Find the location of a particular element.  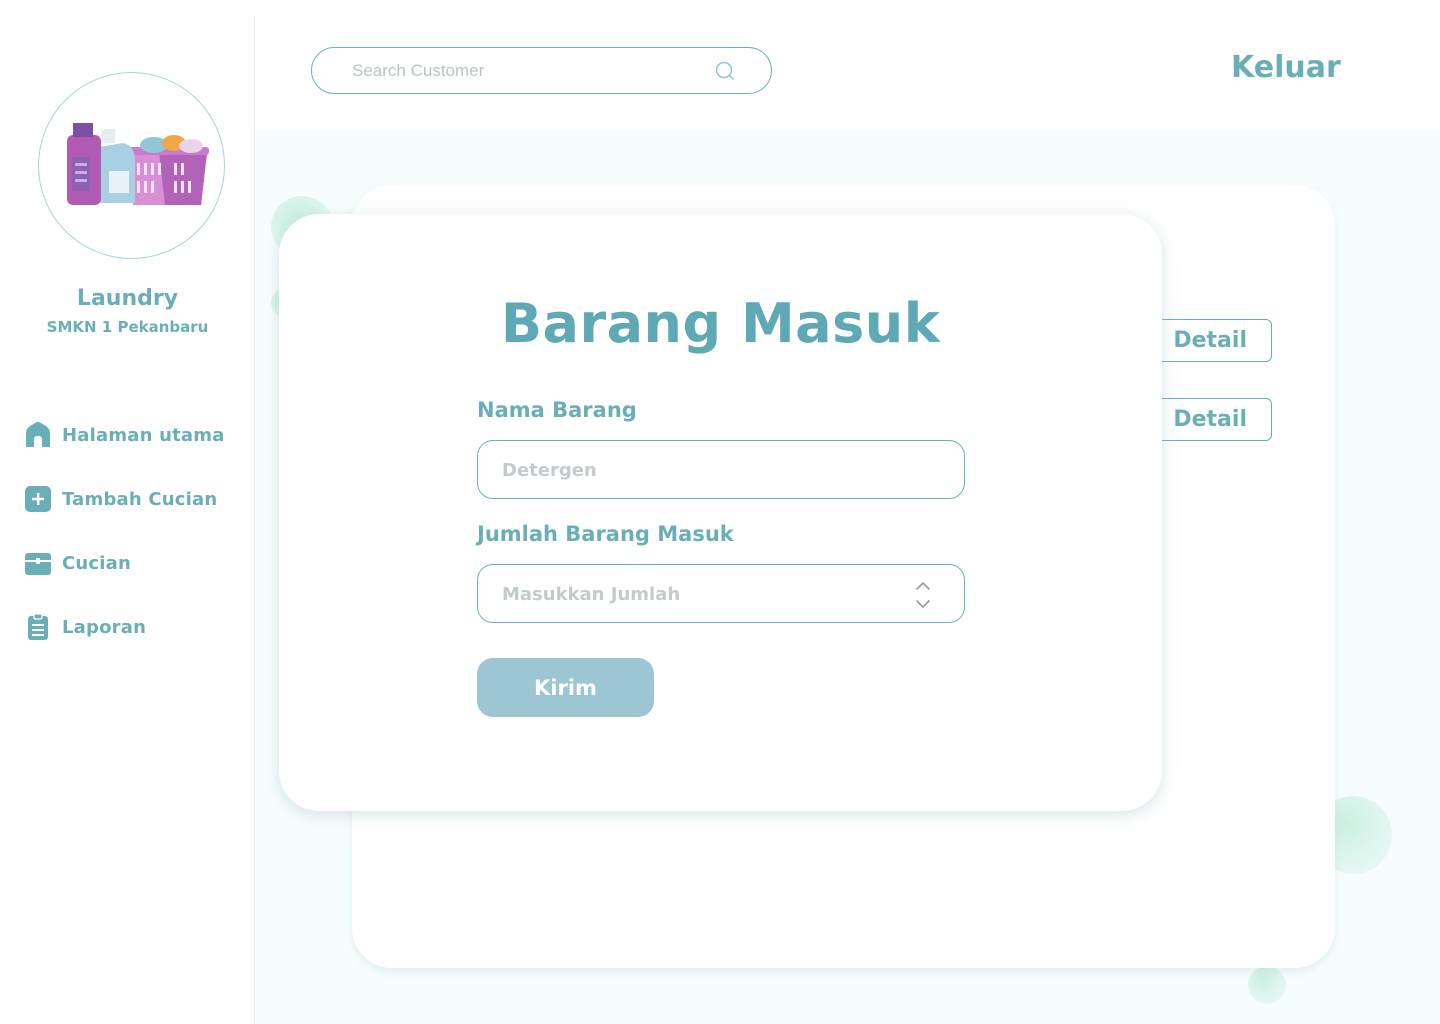

item-name-input is located at coordinates (692, 470).